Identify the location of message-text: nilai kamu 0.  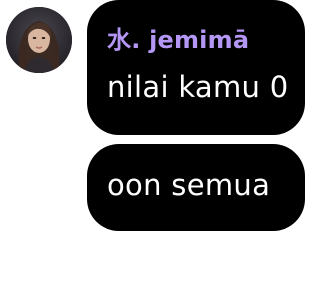
(198, 87).